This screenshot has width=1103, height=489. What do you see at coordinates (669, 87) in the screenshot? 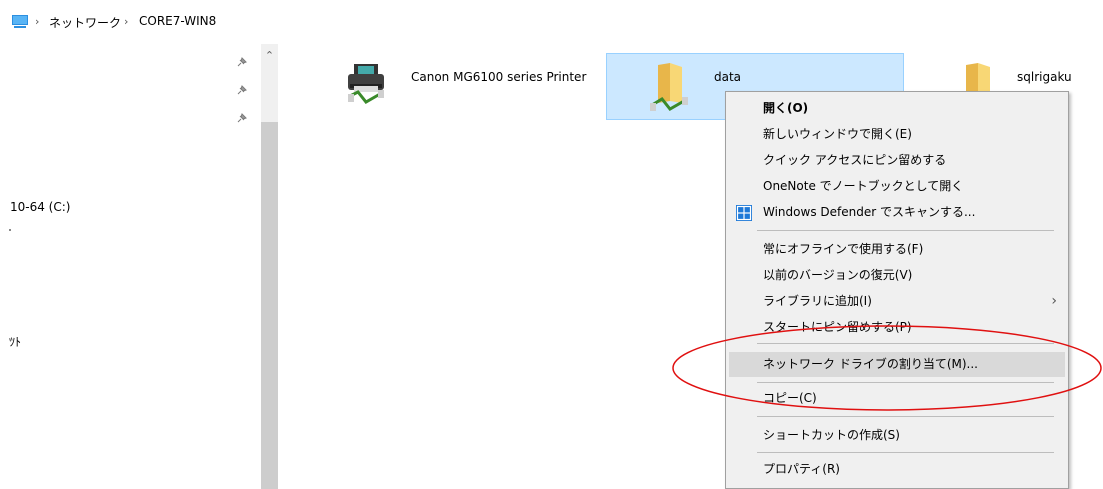
I see `network-folder-icon` at bounding box center [669, 87].